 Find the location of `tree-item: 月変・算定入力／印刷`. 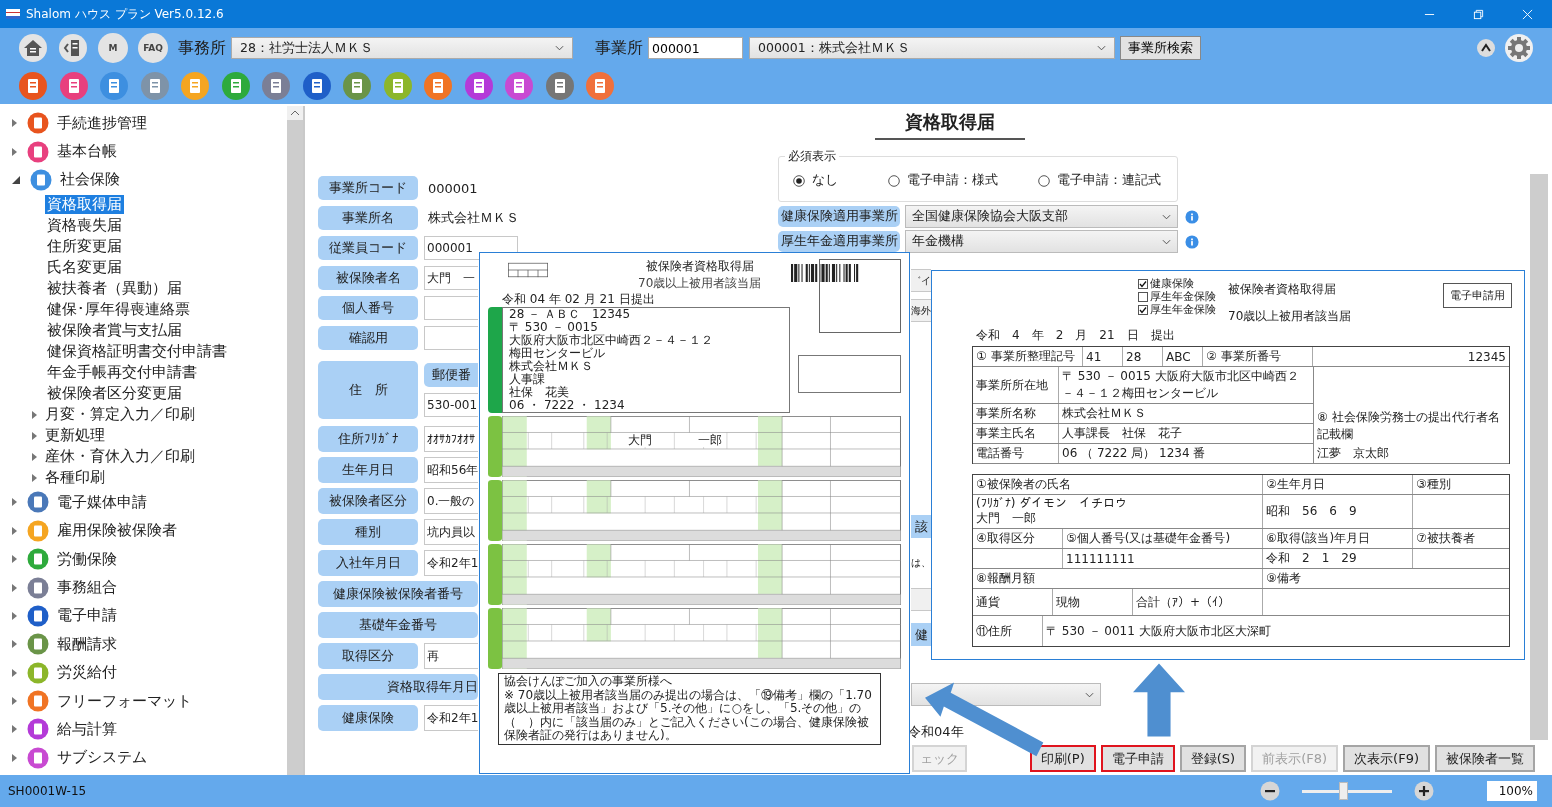

tree-item: 月変・算定入力／印刷 is located at coordinates (120, 415).